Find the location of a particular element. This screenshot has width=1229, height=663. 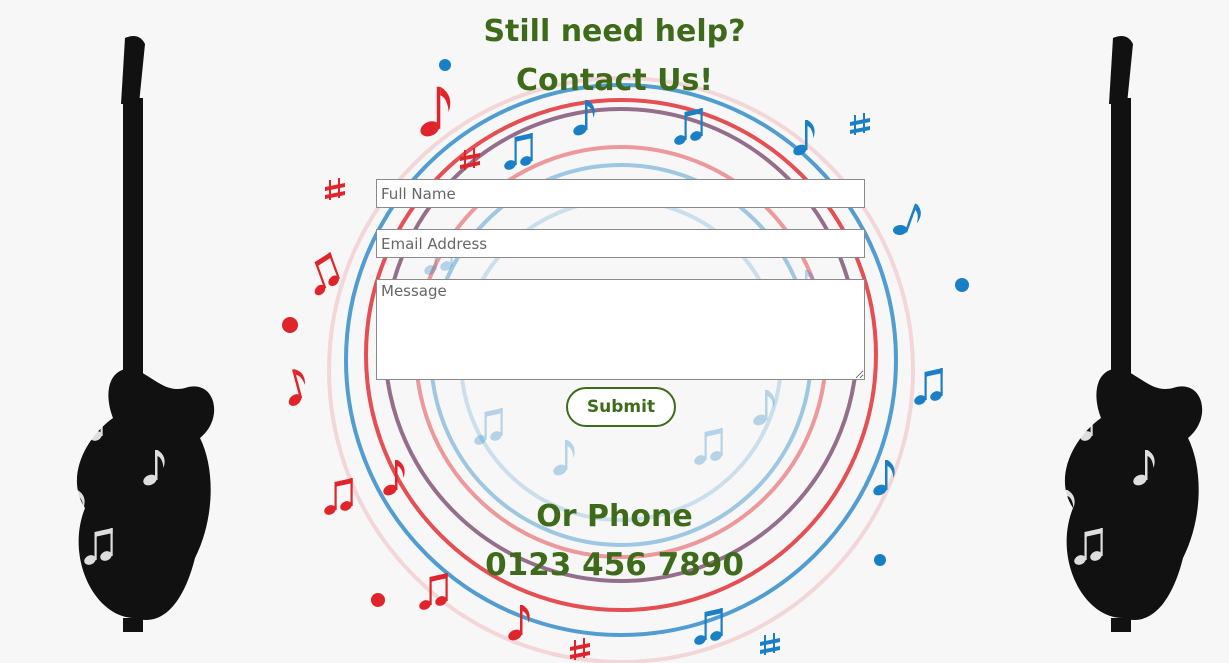

message-textarea is located at coordinates (620, 329).